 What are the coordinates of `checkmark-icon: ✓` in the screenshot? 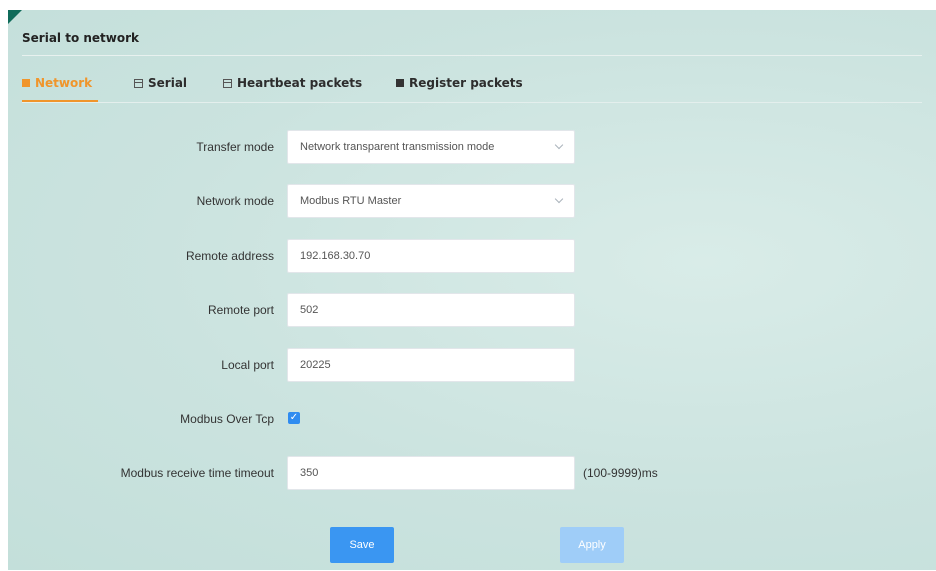 It's located at (294, 417).